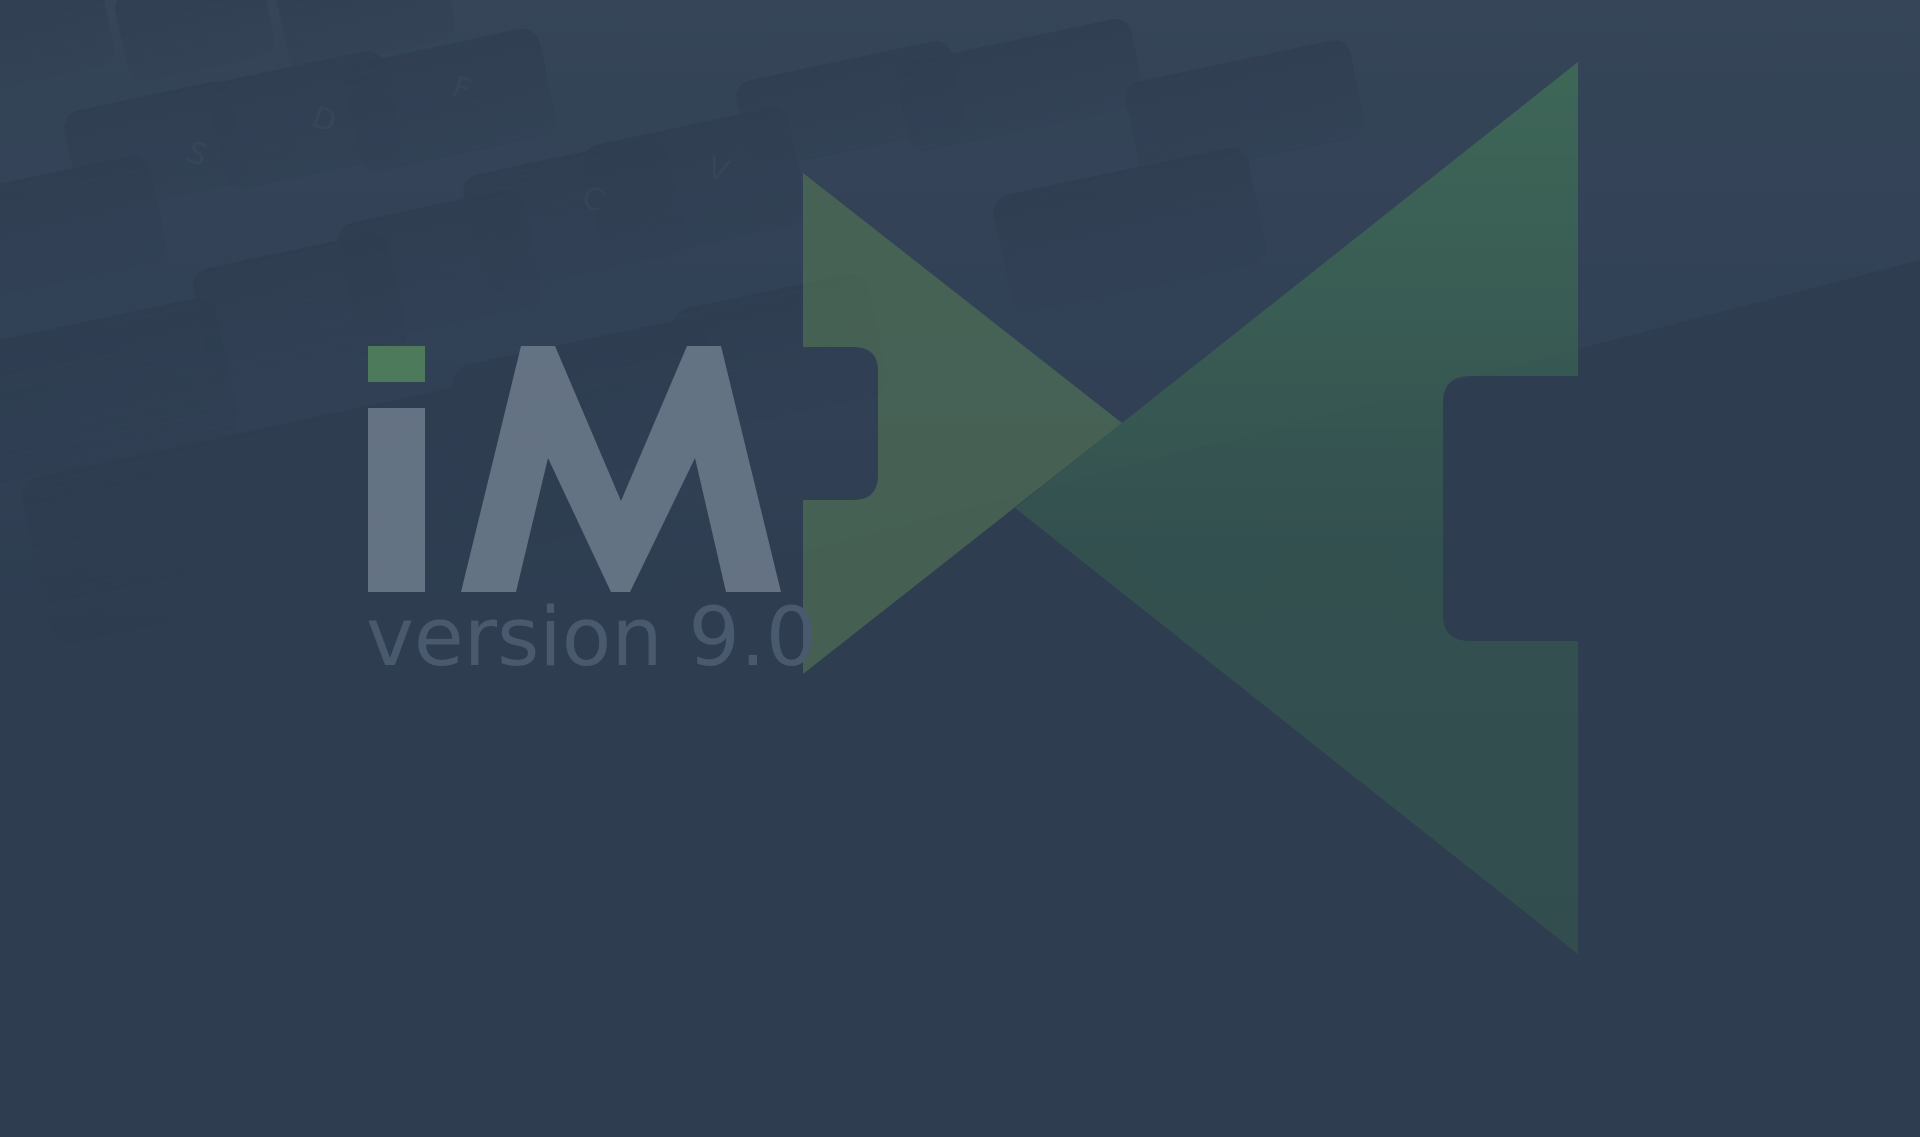 This screenshot has height=1137, width=1920. What do you see at coordinates (396, 364) in the screenshot?
I see `logo-i-dot` at bounding box center [396, 364].